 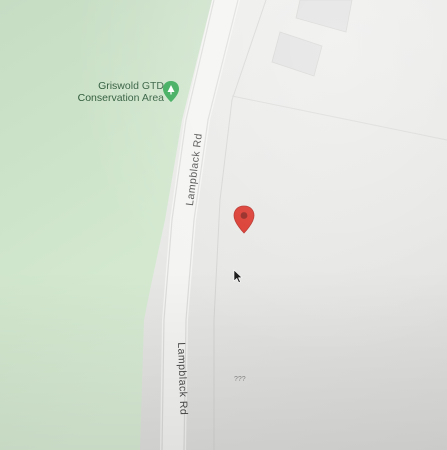 What do you see at coordinates (244, 219) in the screenshot?
I see `red-location-pin-icon` at bounding box center [244, 219].